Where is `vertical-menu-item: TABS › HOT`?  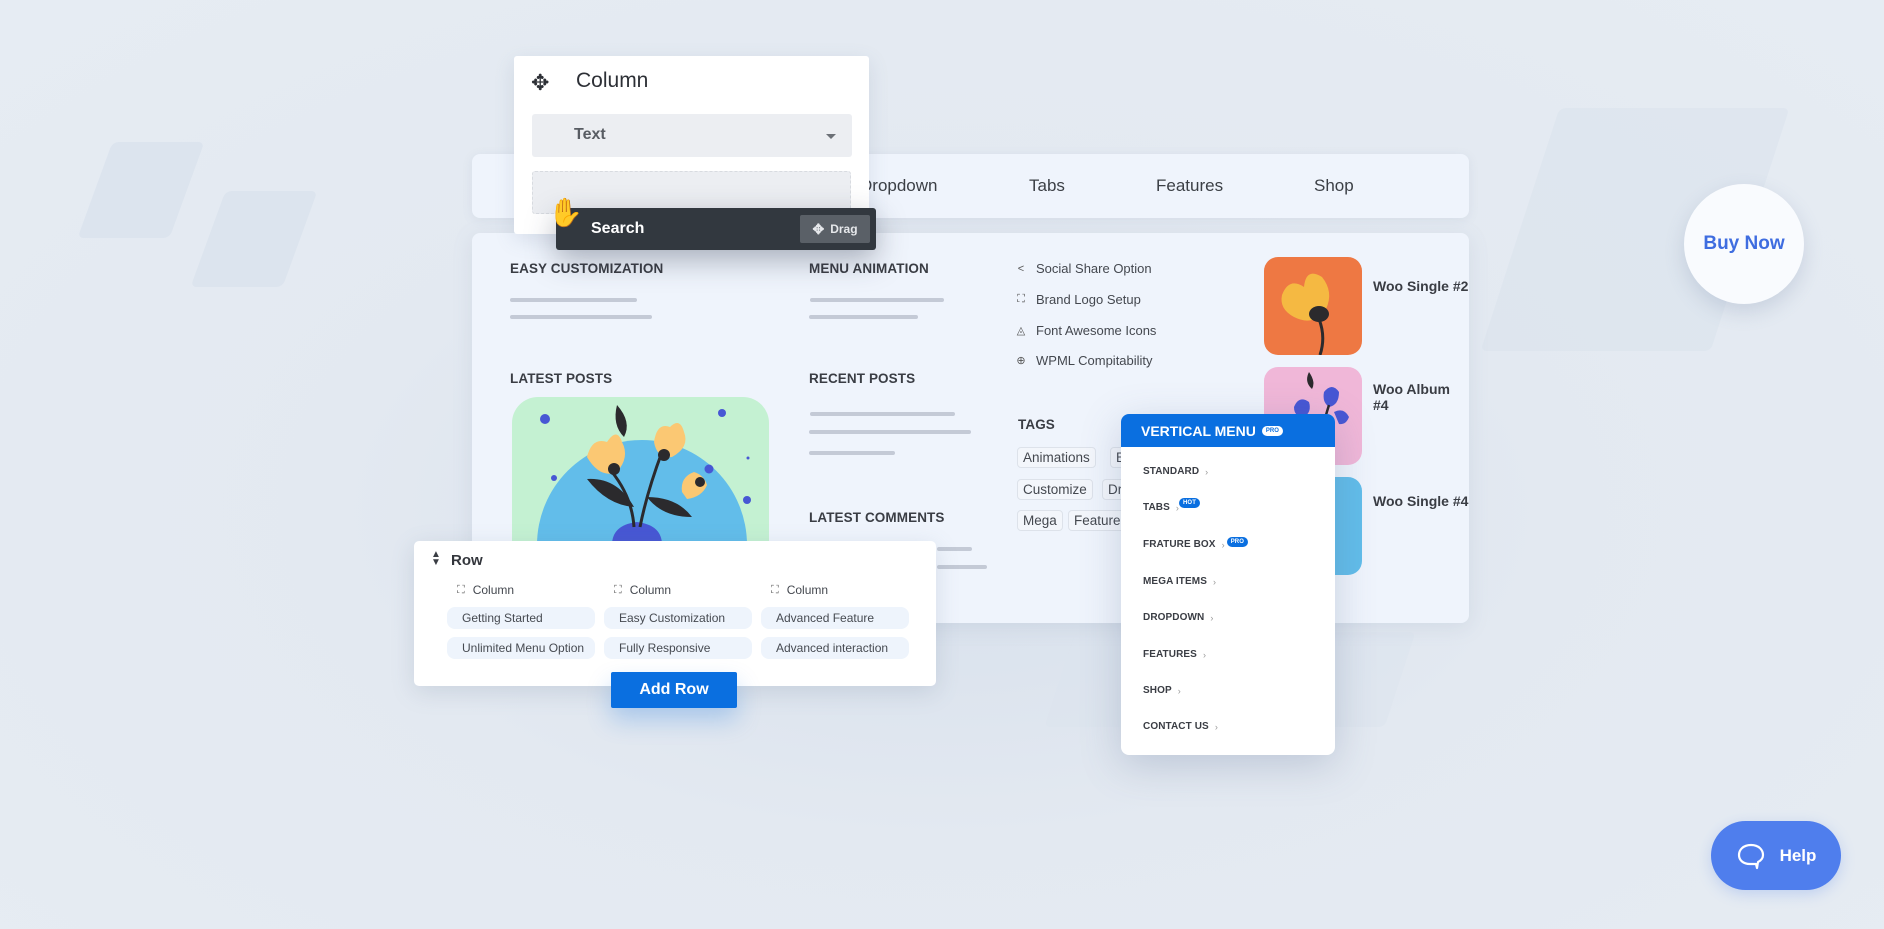
vertical-menu-item: TABS › HOT is located at coordinates (1171, 505).